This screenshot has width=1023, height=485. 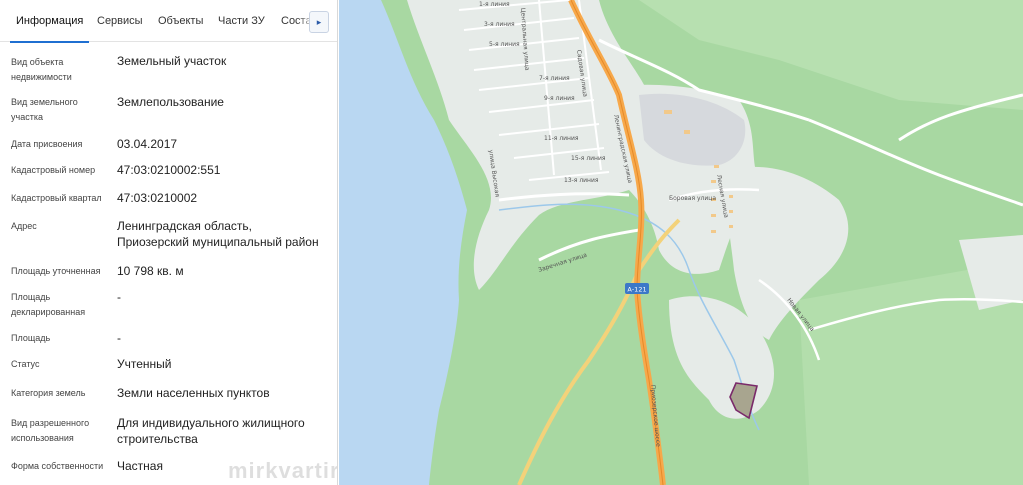 I want to click on field-label: Форма собственности, so click(x=57, y=466).